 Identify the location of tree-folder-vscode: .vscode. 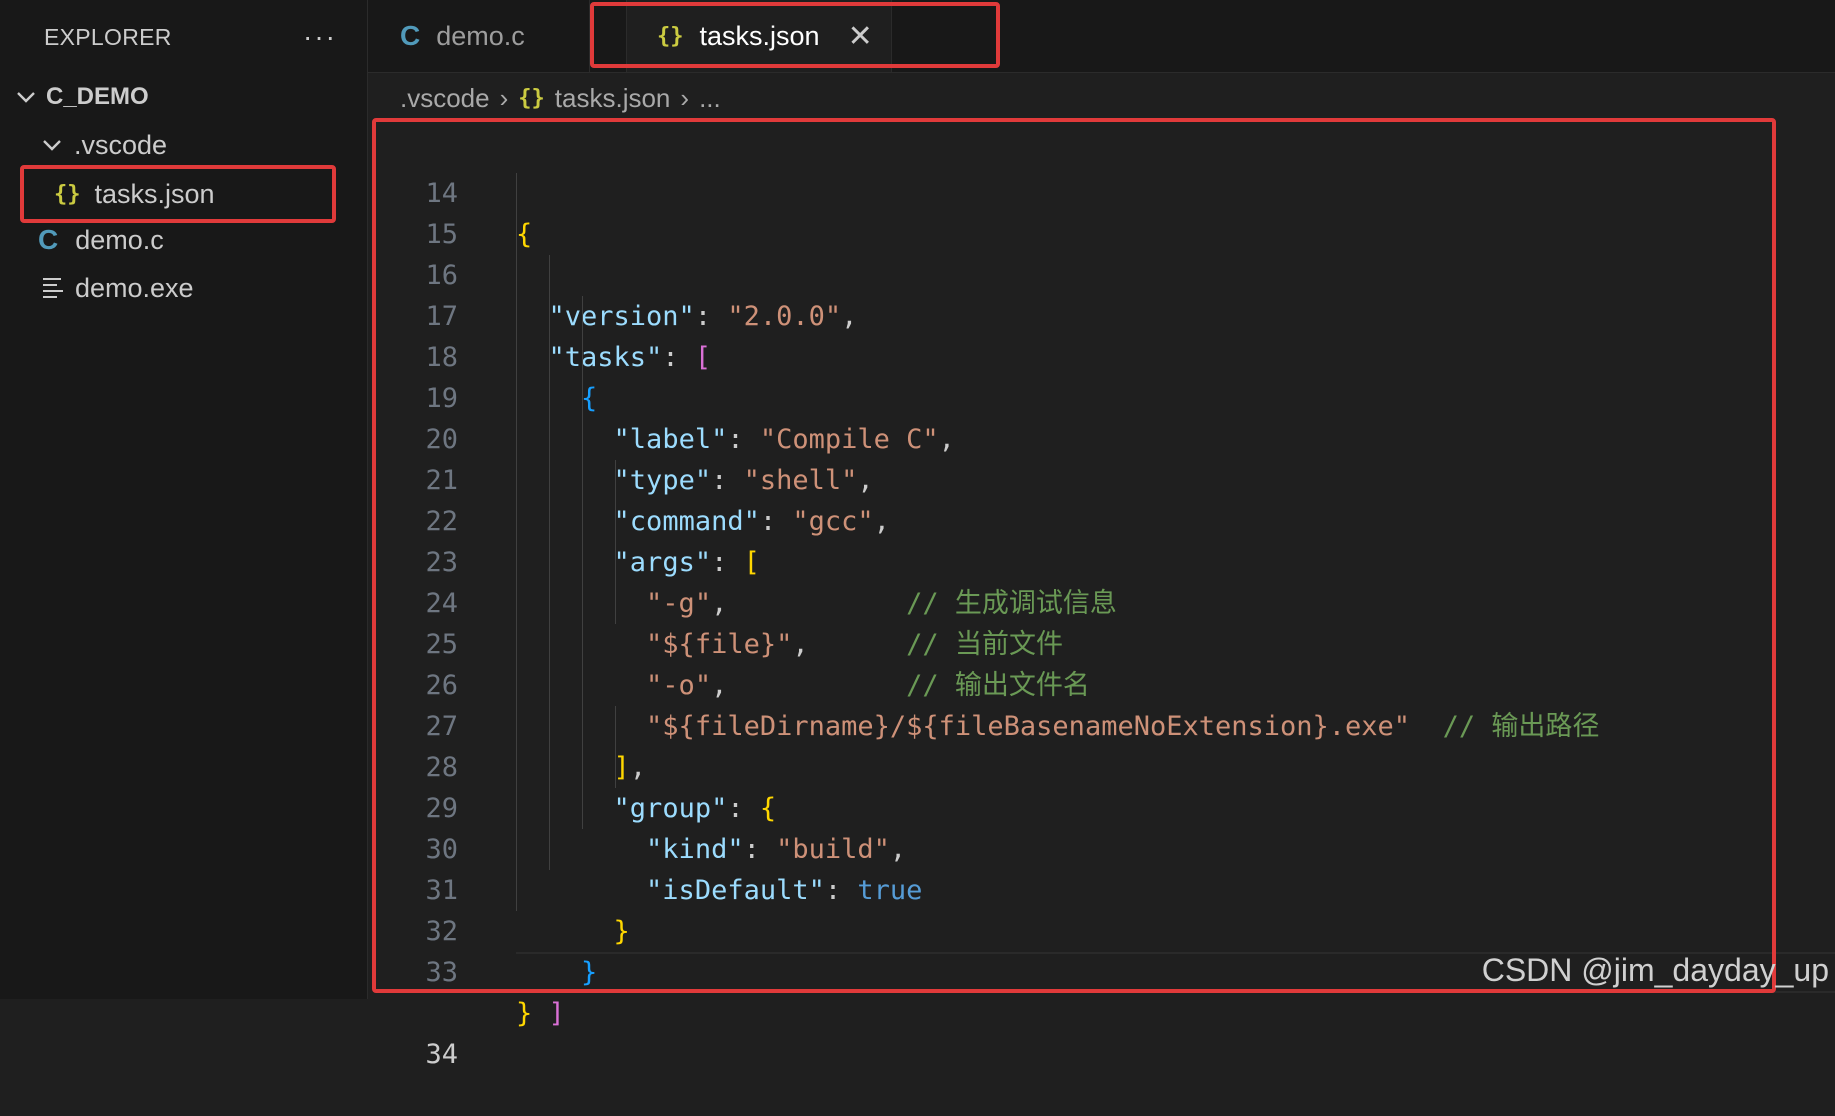
(204, 145).